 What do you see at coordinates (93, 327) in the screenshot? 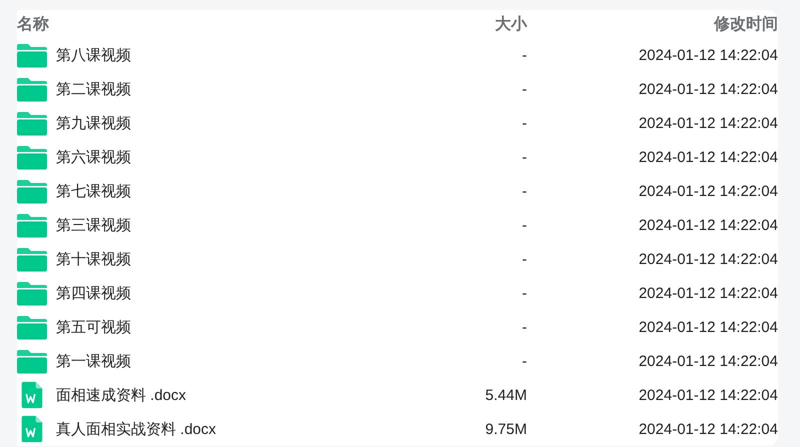
I see `file-name: 第五可视频` at bounding box center [93, 327].